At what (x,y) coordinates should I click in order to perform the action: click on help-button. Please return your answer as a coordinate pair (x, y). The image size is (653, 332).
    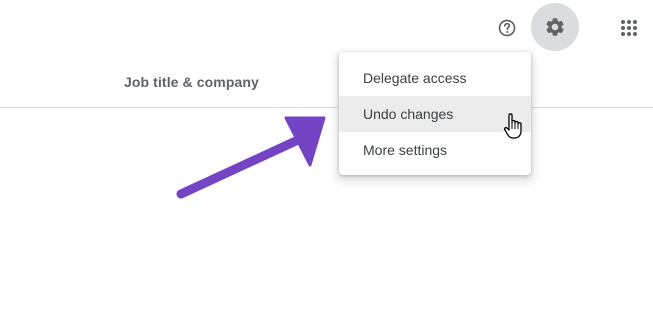
    Looking at the image, I should click on (507, 28).